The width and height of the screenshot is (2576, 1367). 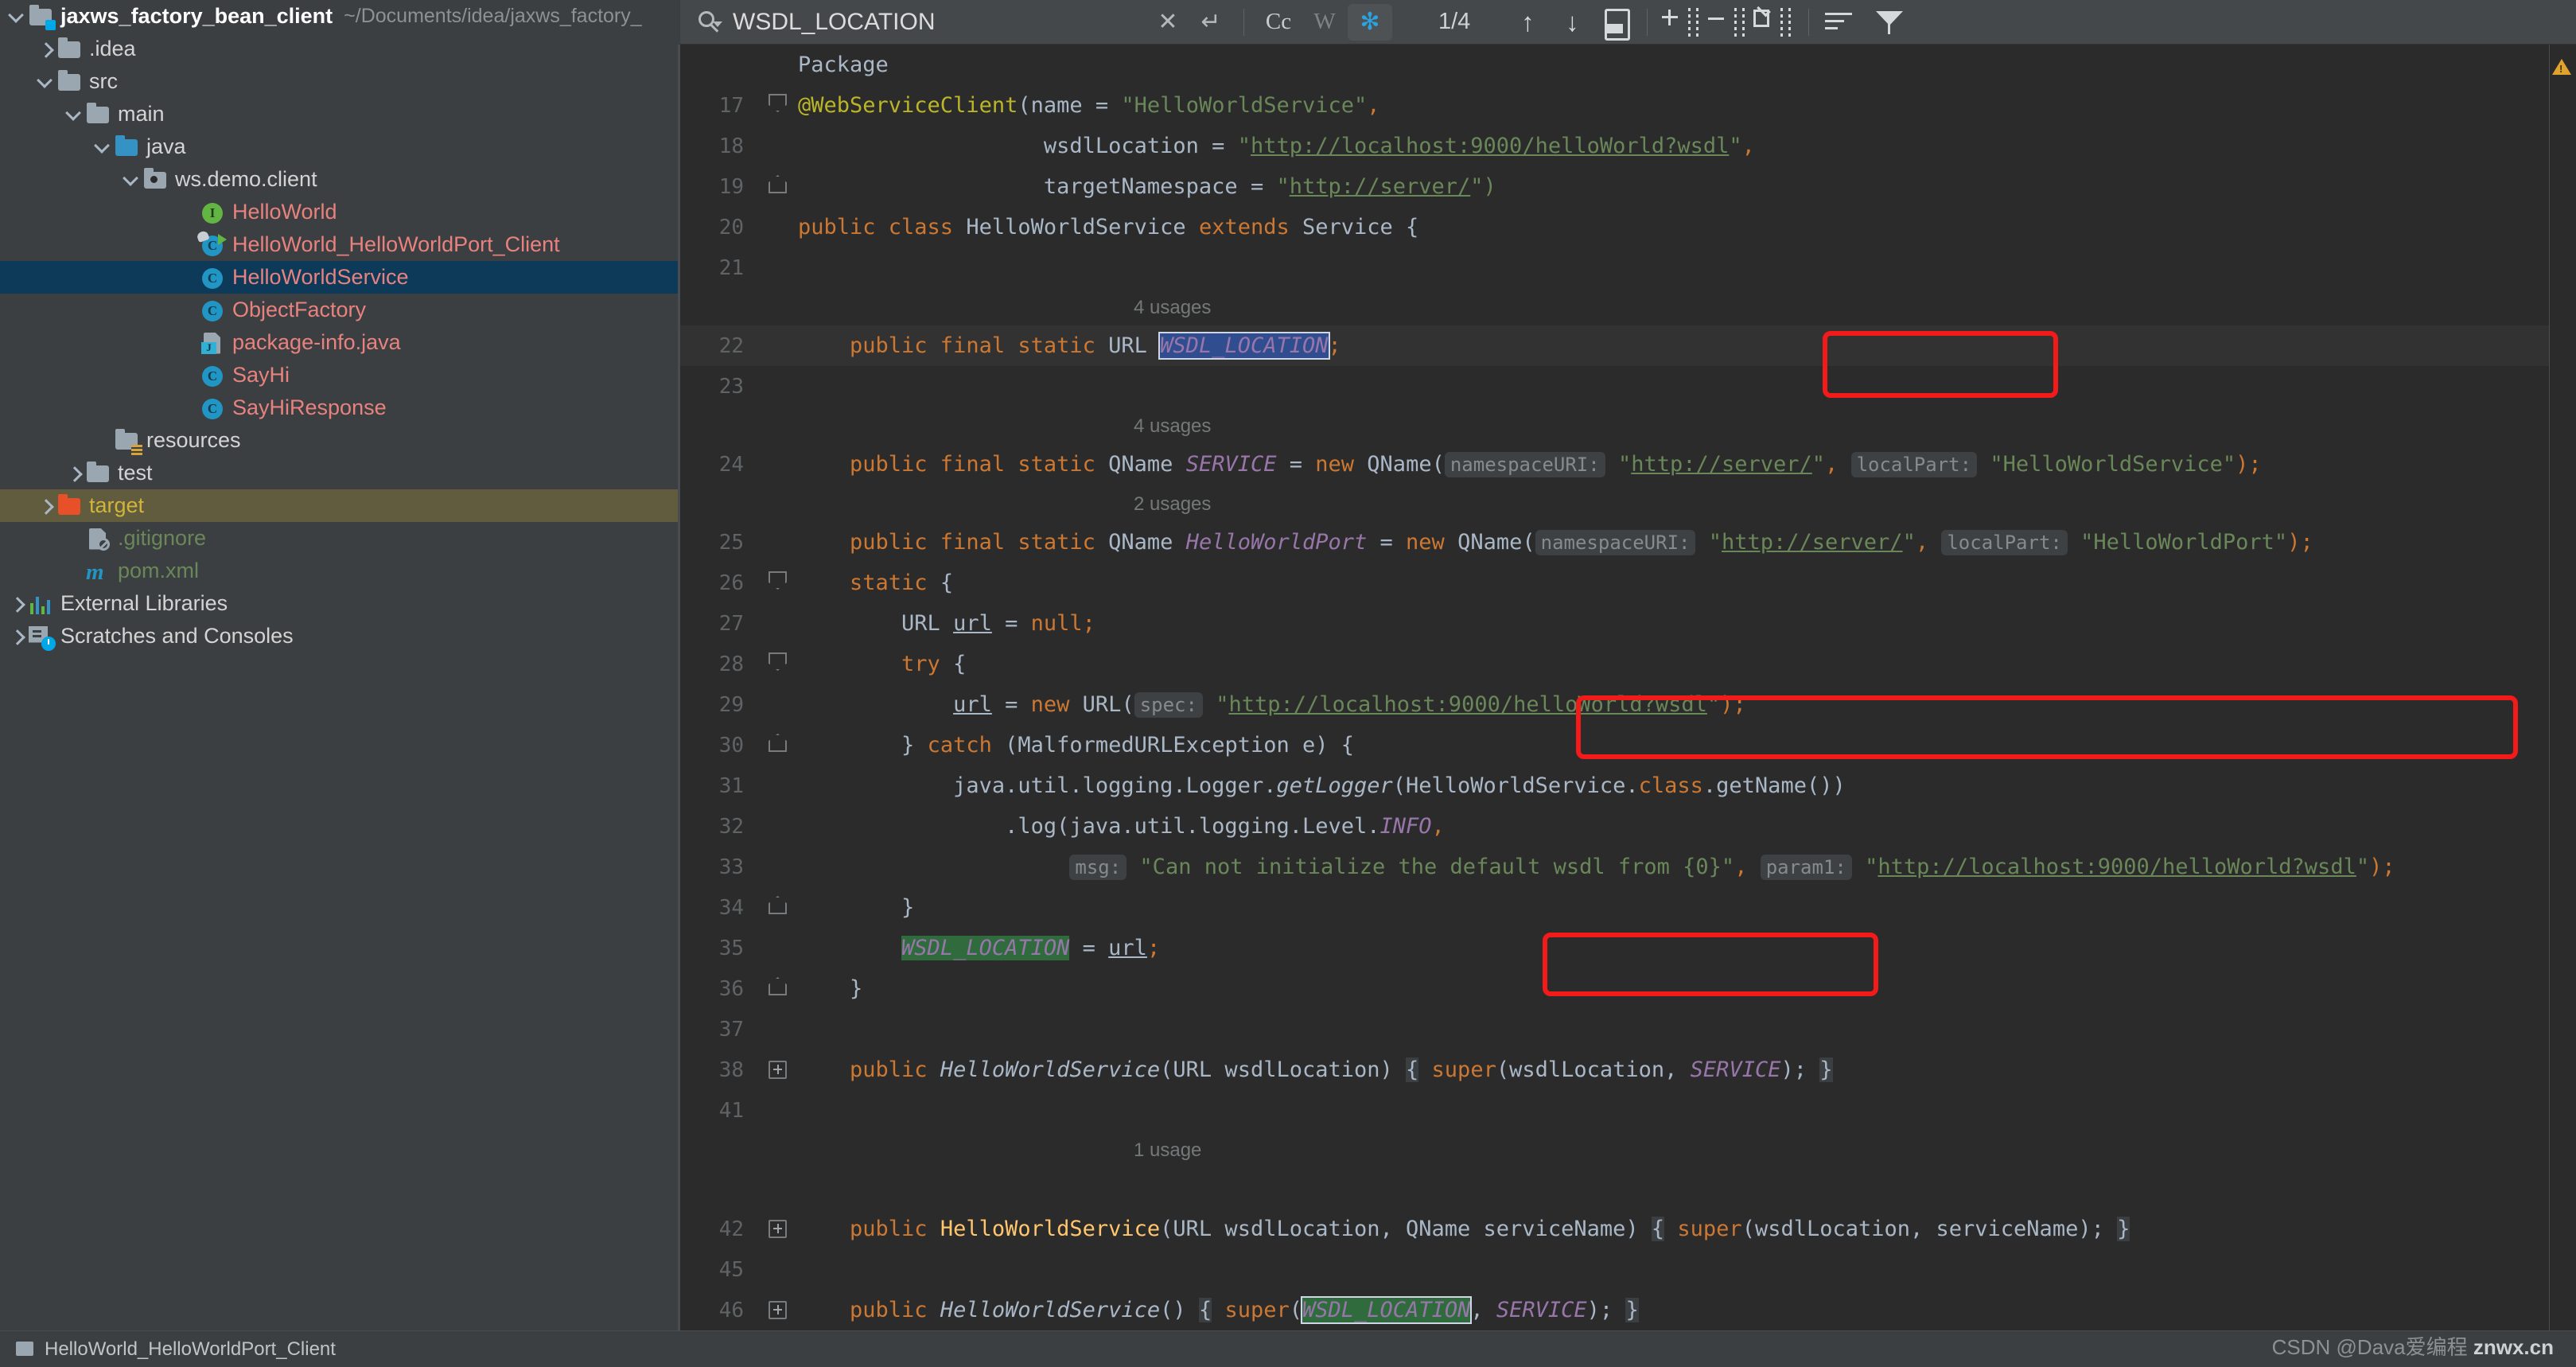 I want to click on tree-item-objectfactory: C ObjectFactory, so click(x=340, y=310).